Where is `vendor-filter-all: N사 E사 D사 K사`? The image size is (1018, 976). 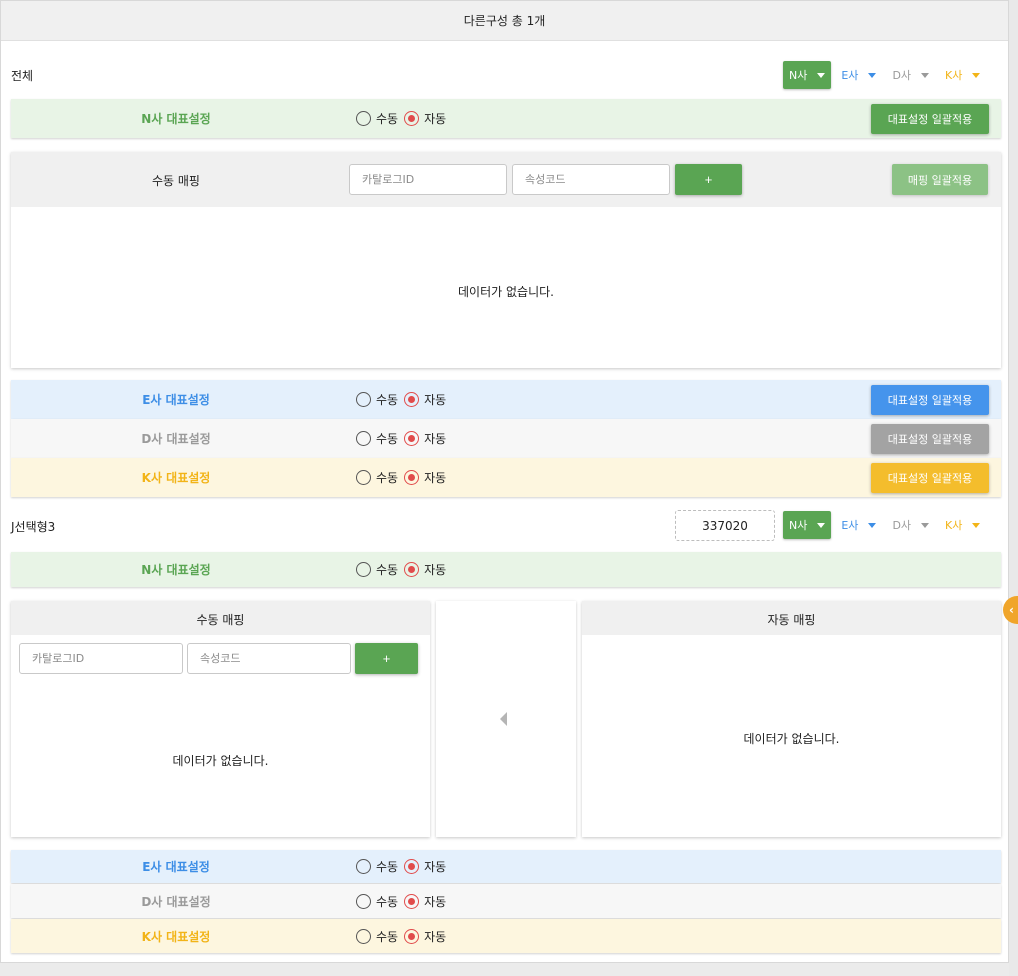 vendor-filter-all: N사 E사 D사 K사 is located at coordinates (882, 75).